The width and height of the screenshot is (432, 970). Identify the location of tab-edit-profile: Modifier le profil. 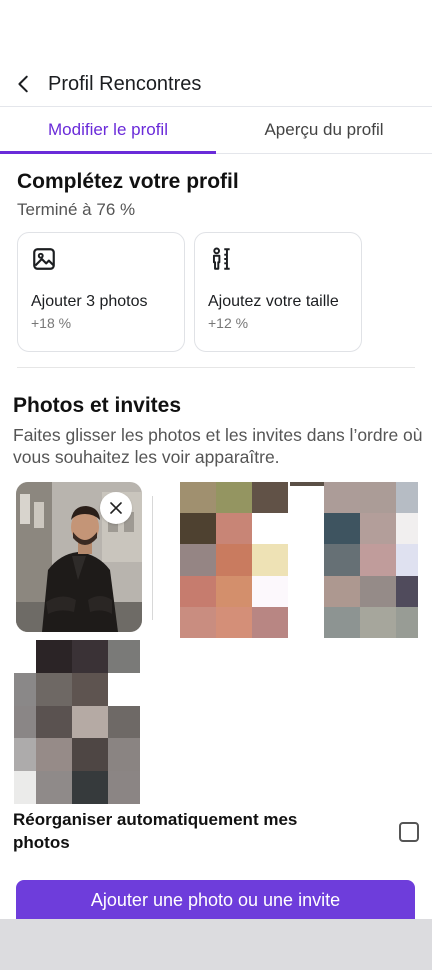
(108, 130).